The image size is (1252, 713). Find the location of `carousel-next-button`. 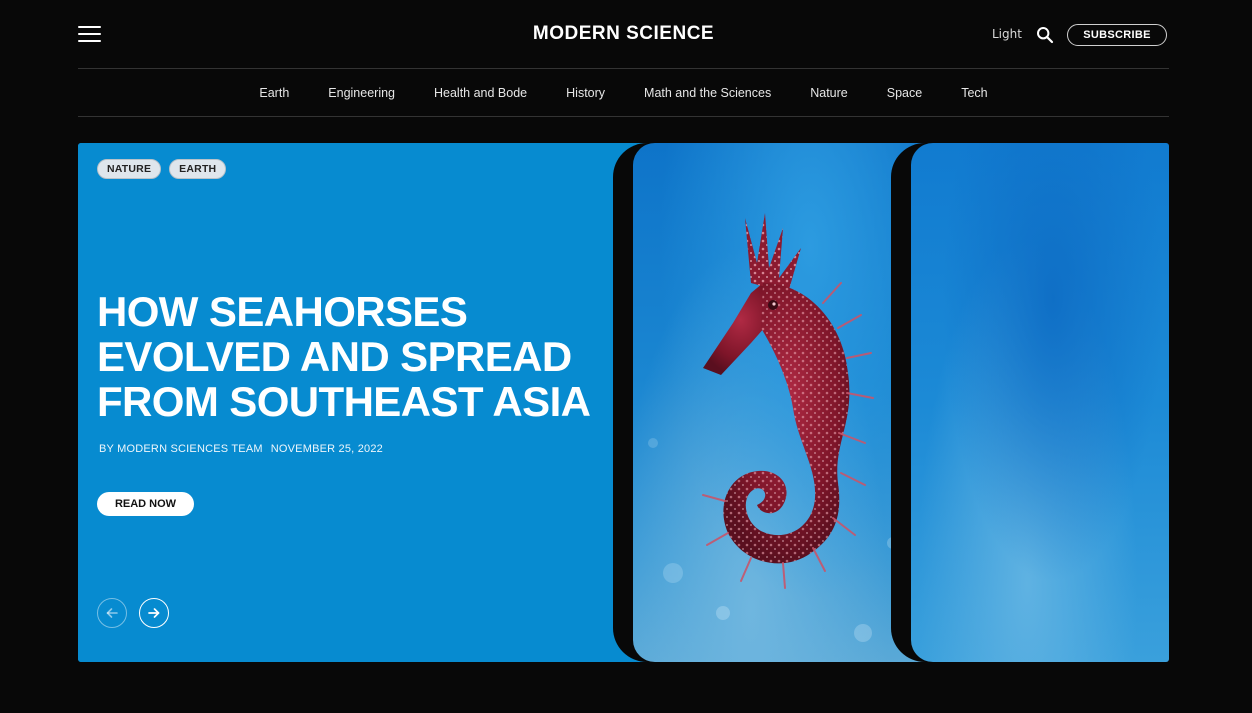

carousel-next-button is located at coordinates (154, 613).